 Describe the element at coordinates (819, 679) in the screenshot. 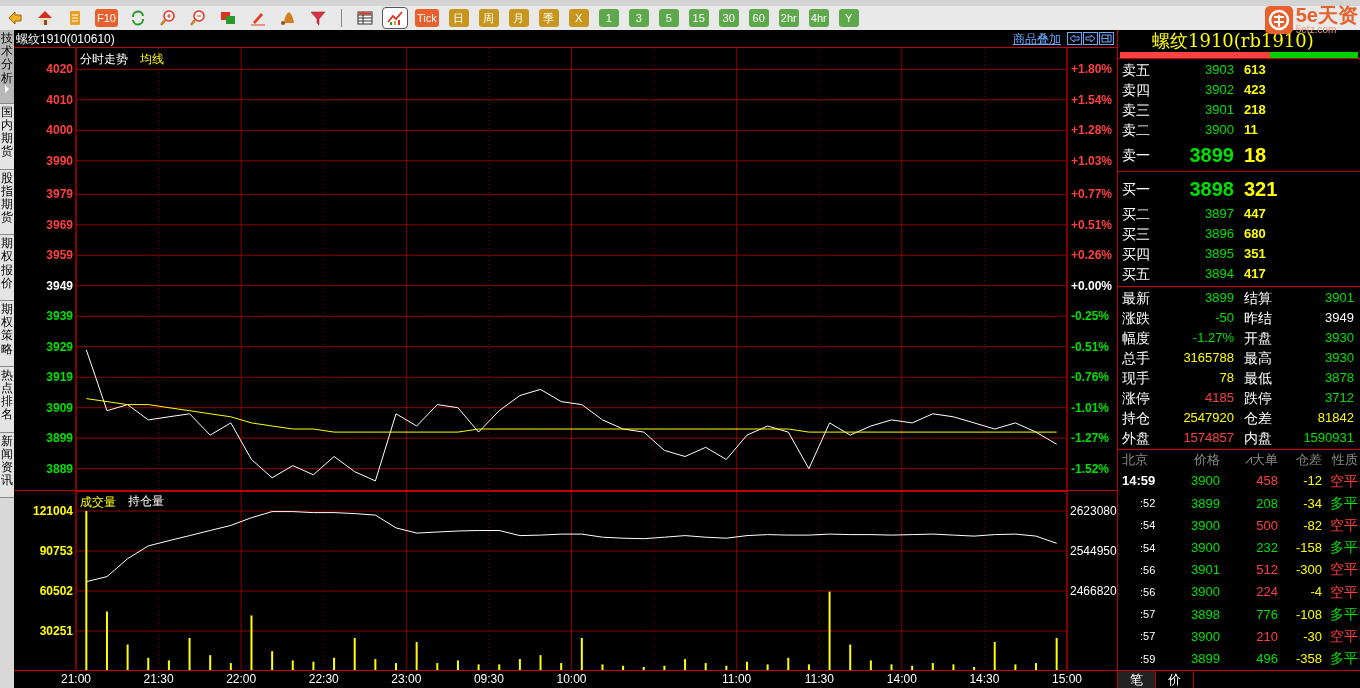

I see `time-axis-label: 11:30` at that location.